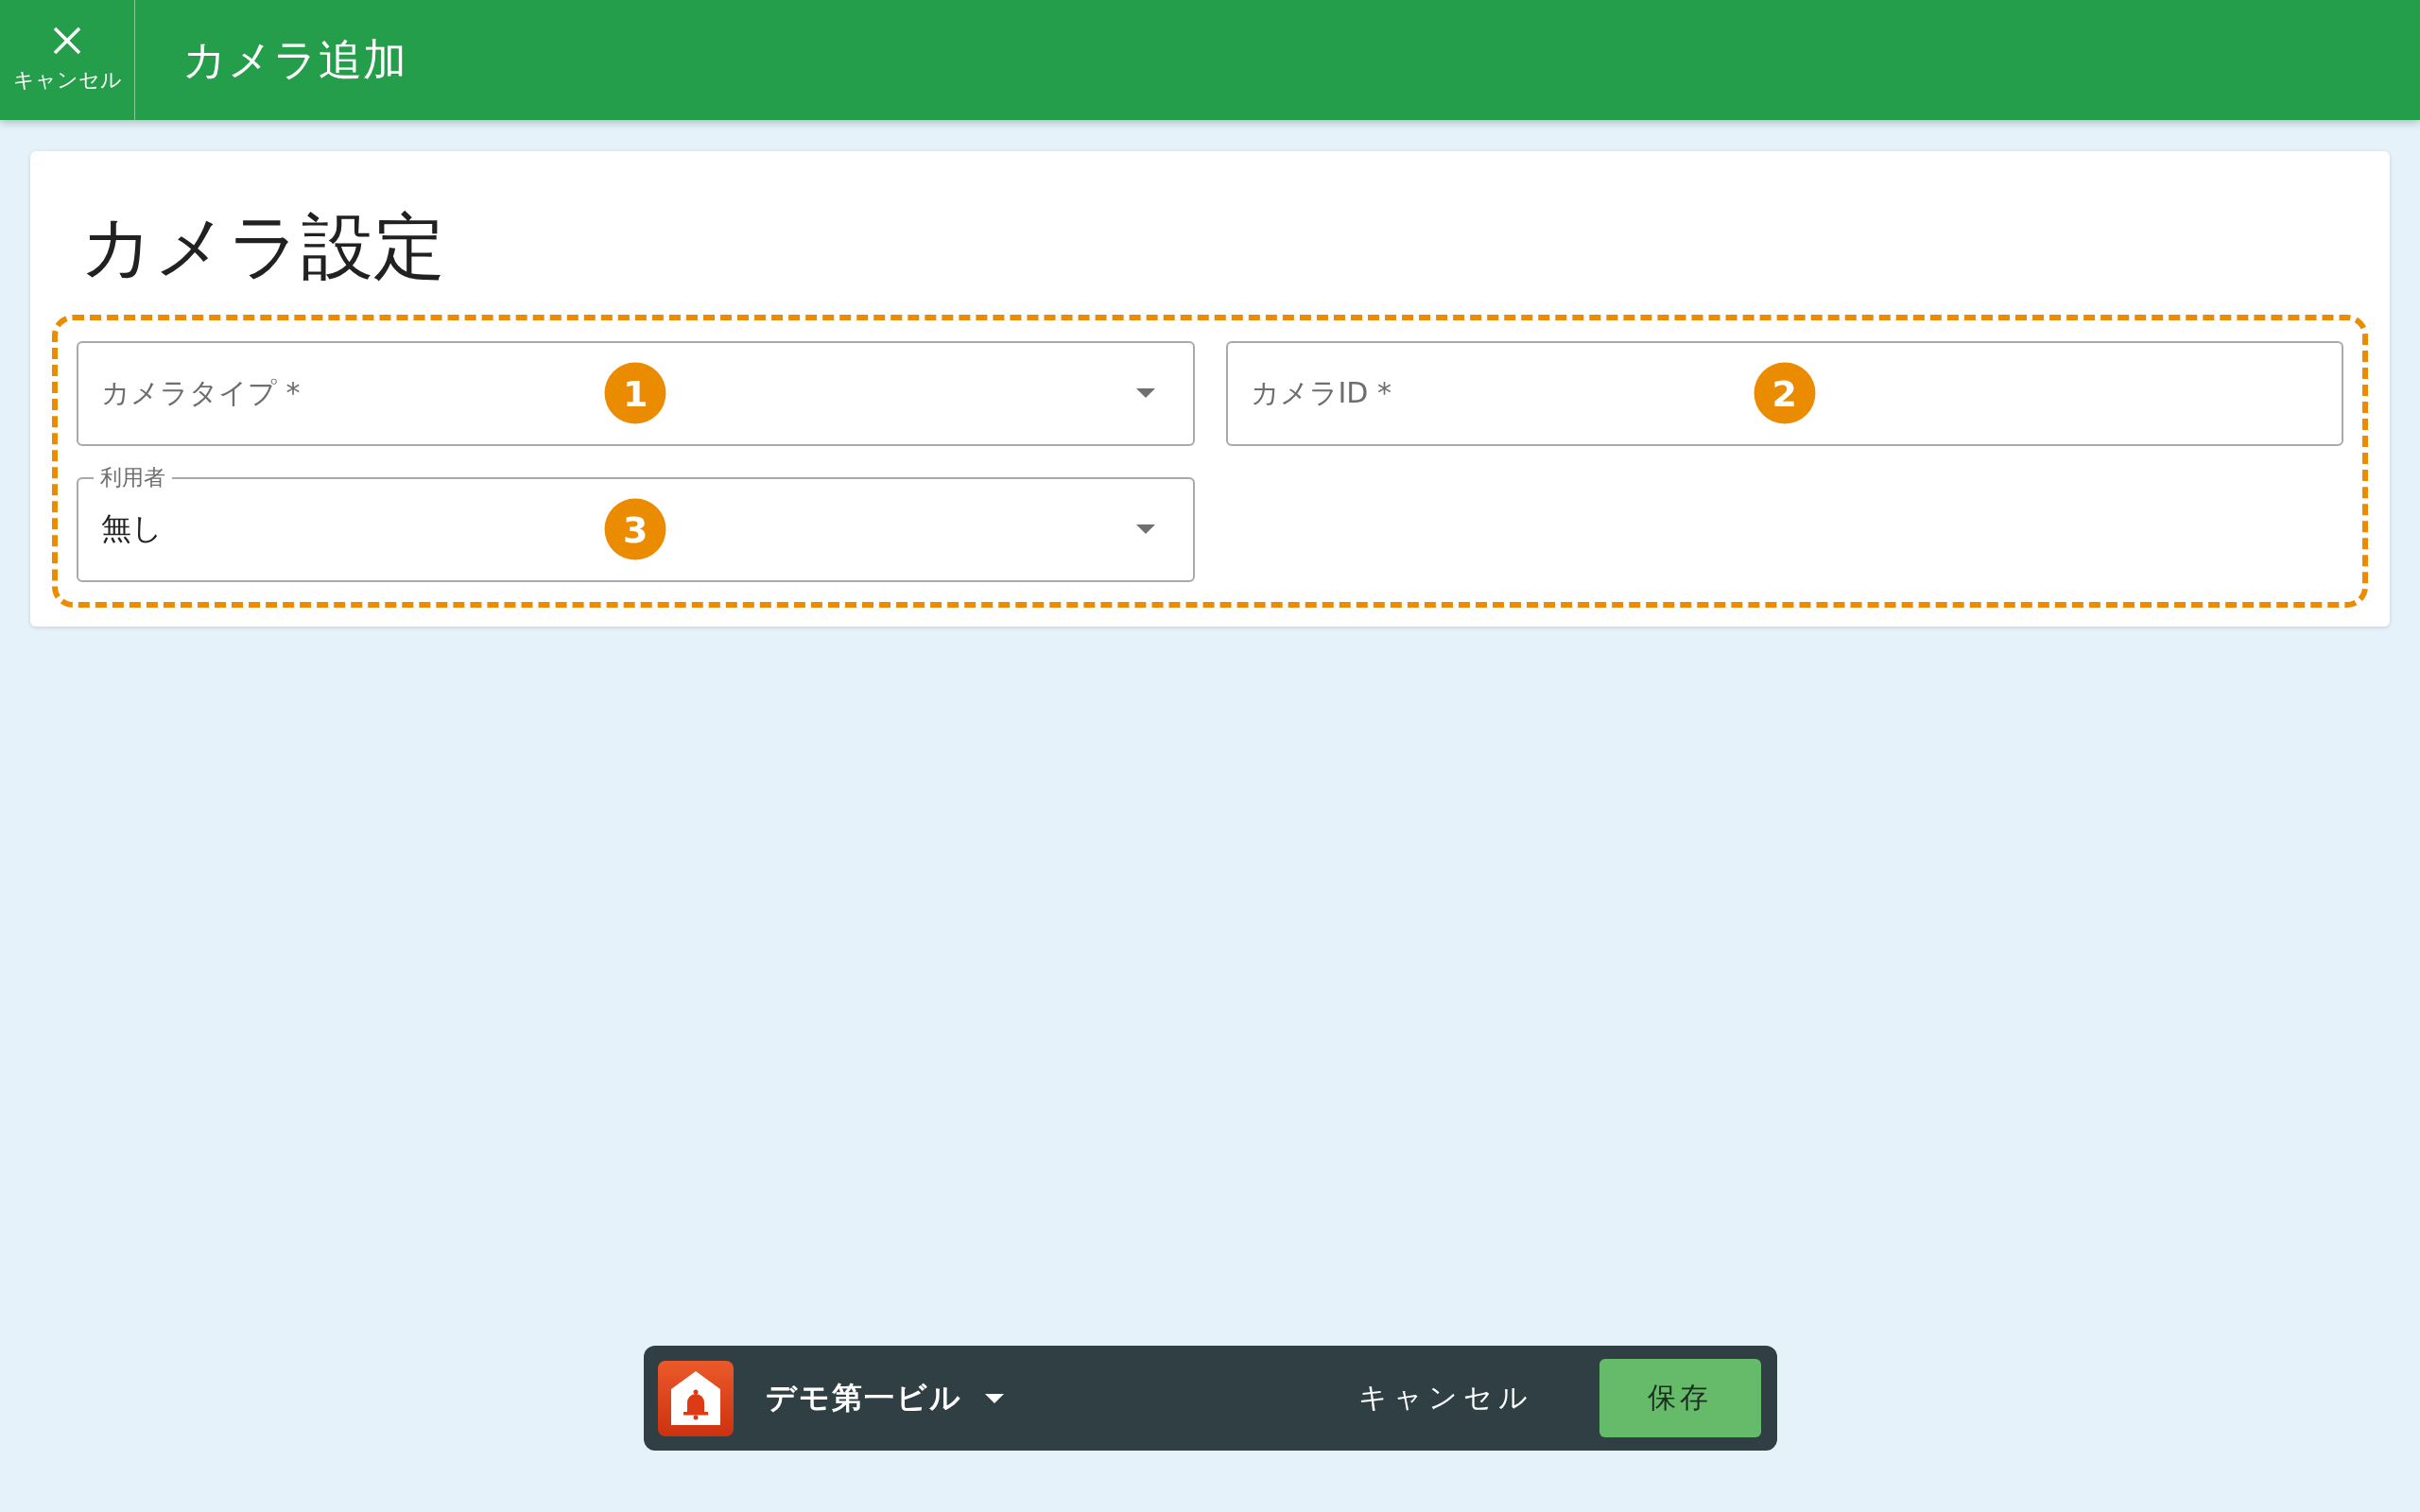 This screenshot has height=1512, width=2420. I want to click on field-label: カメラタイプ *, so click(201, 392).